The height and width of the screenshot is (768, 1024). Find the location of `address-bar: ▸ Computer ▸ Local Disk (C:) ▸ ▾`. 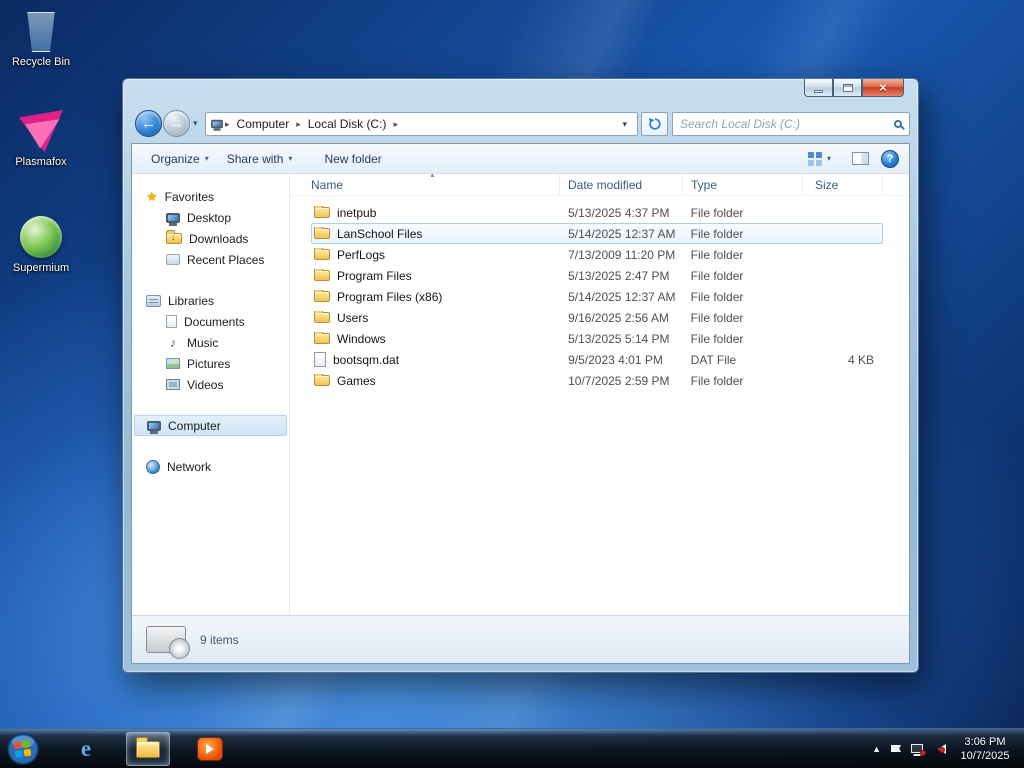

address-bar: ▸ Computer ▸ Local Disk (C:) ▸ ▾ is located at coordinates (421, 124).